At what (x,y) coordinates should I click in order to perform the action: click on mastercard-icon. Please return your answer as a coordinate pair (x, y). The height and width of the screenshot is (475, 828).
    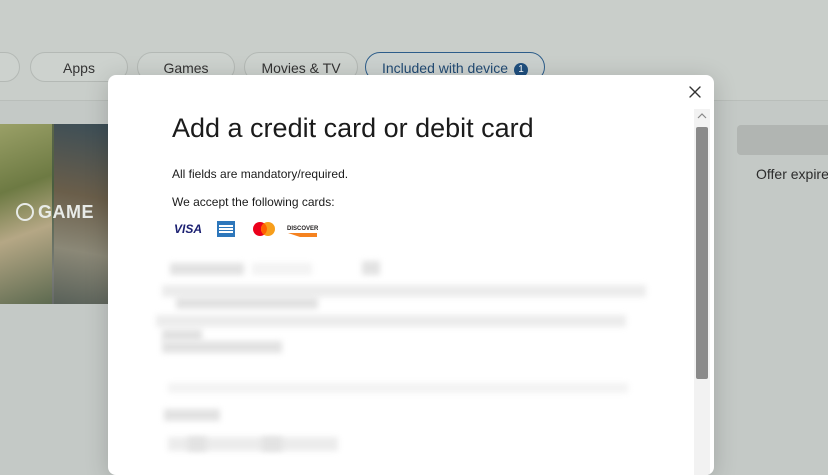
    Looking at the image, I should click on (264, 229).